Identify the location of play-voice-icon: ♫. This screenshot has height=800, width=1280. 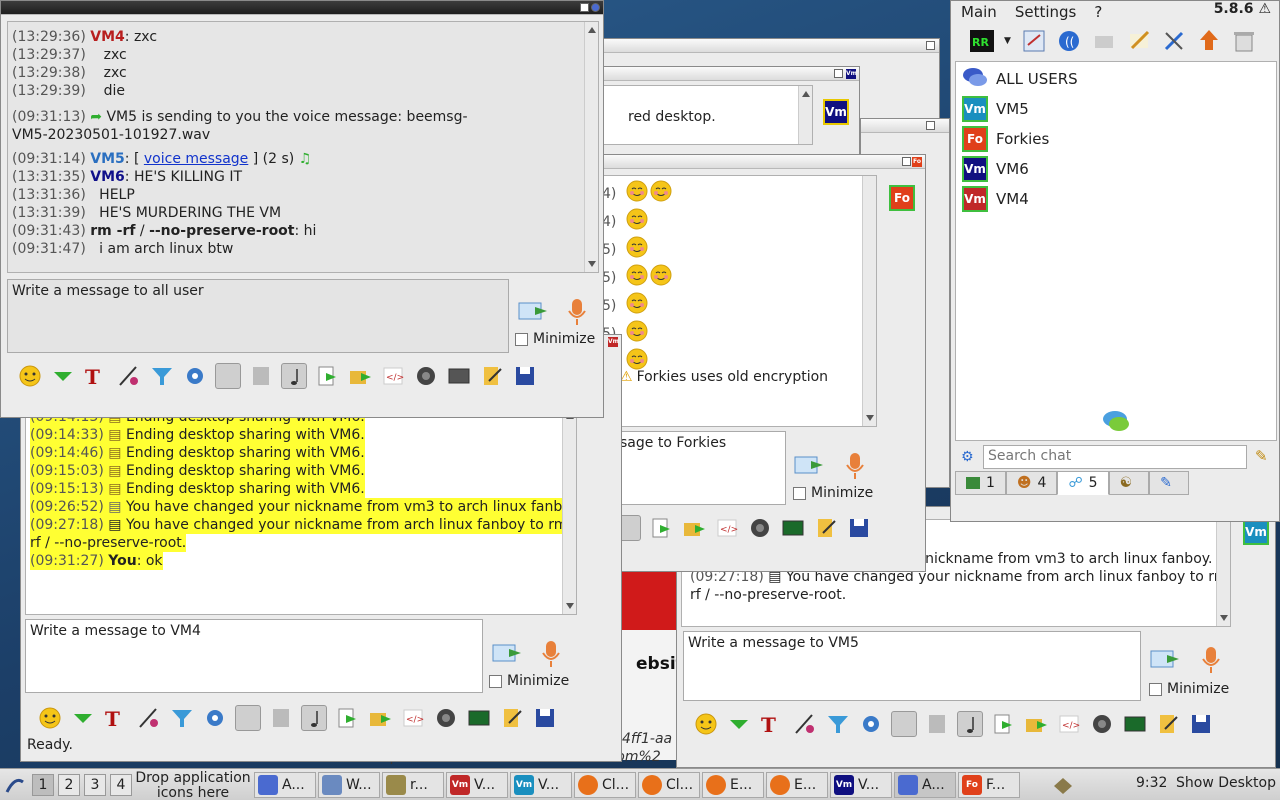
(305, 159).